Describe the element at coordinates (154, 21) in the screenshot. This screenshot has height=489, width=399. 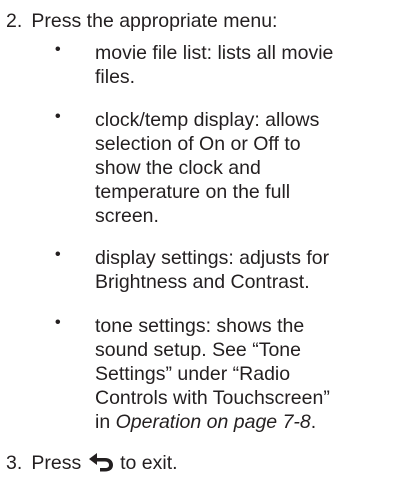
I see `step-text: Press the appropriate menu:` at that location.